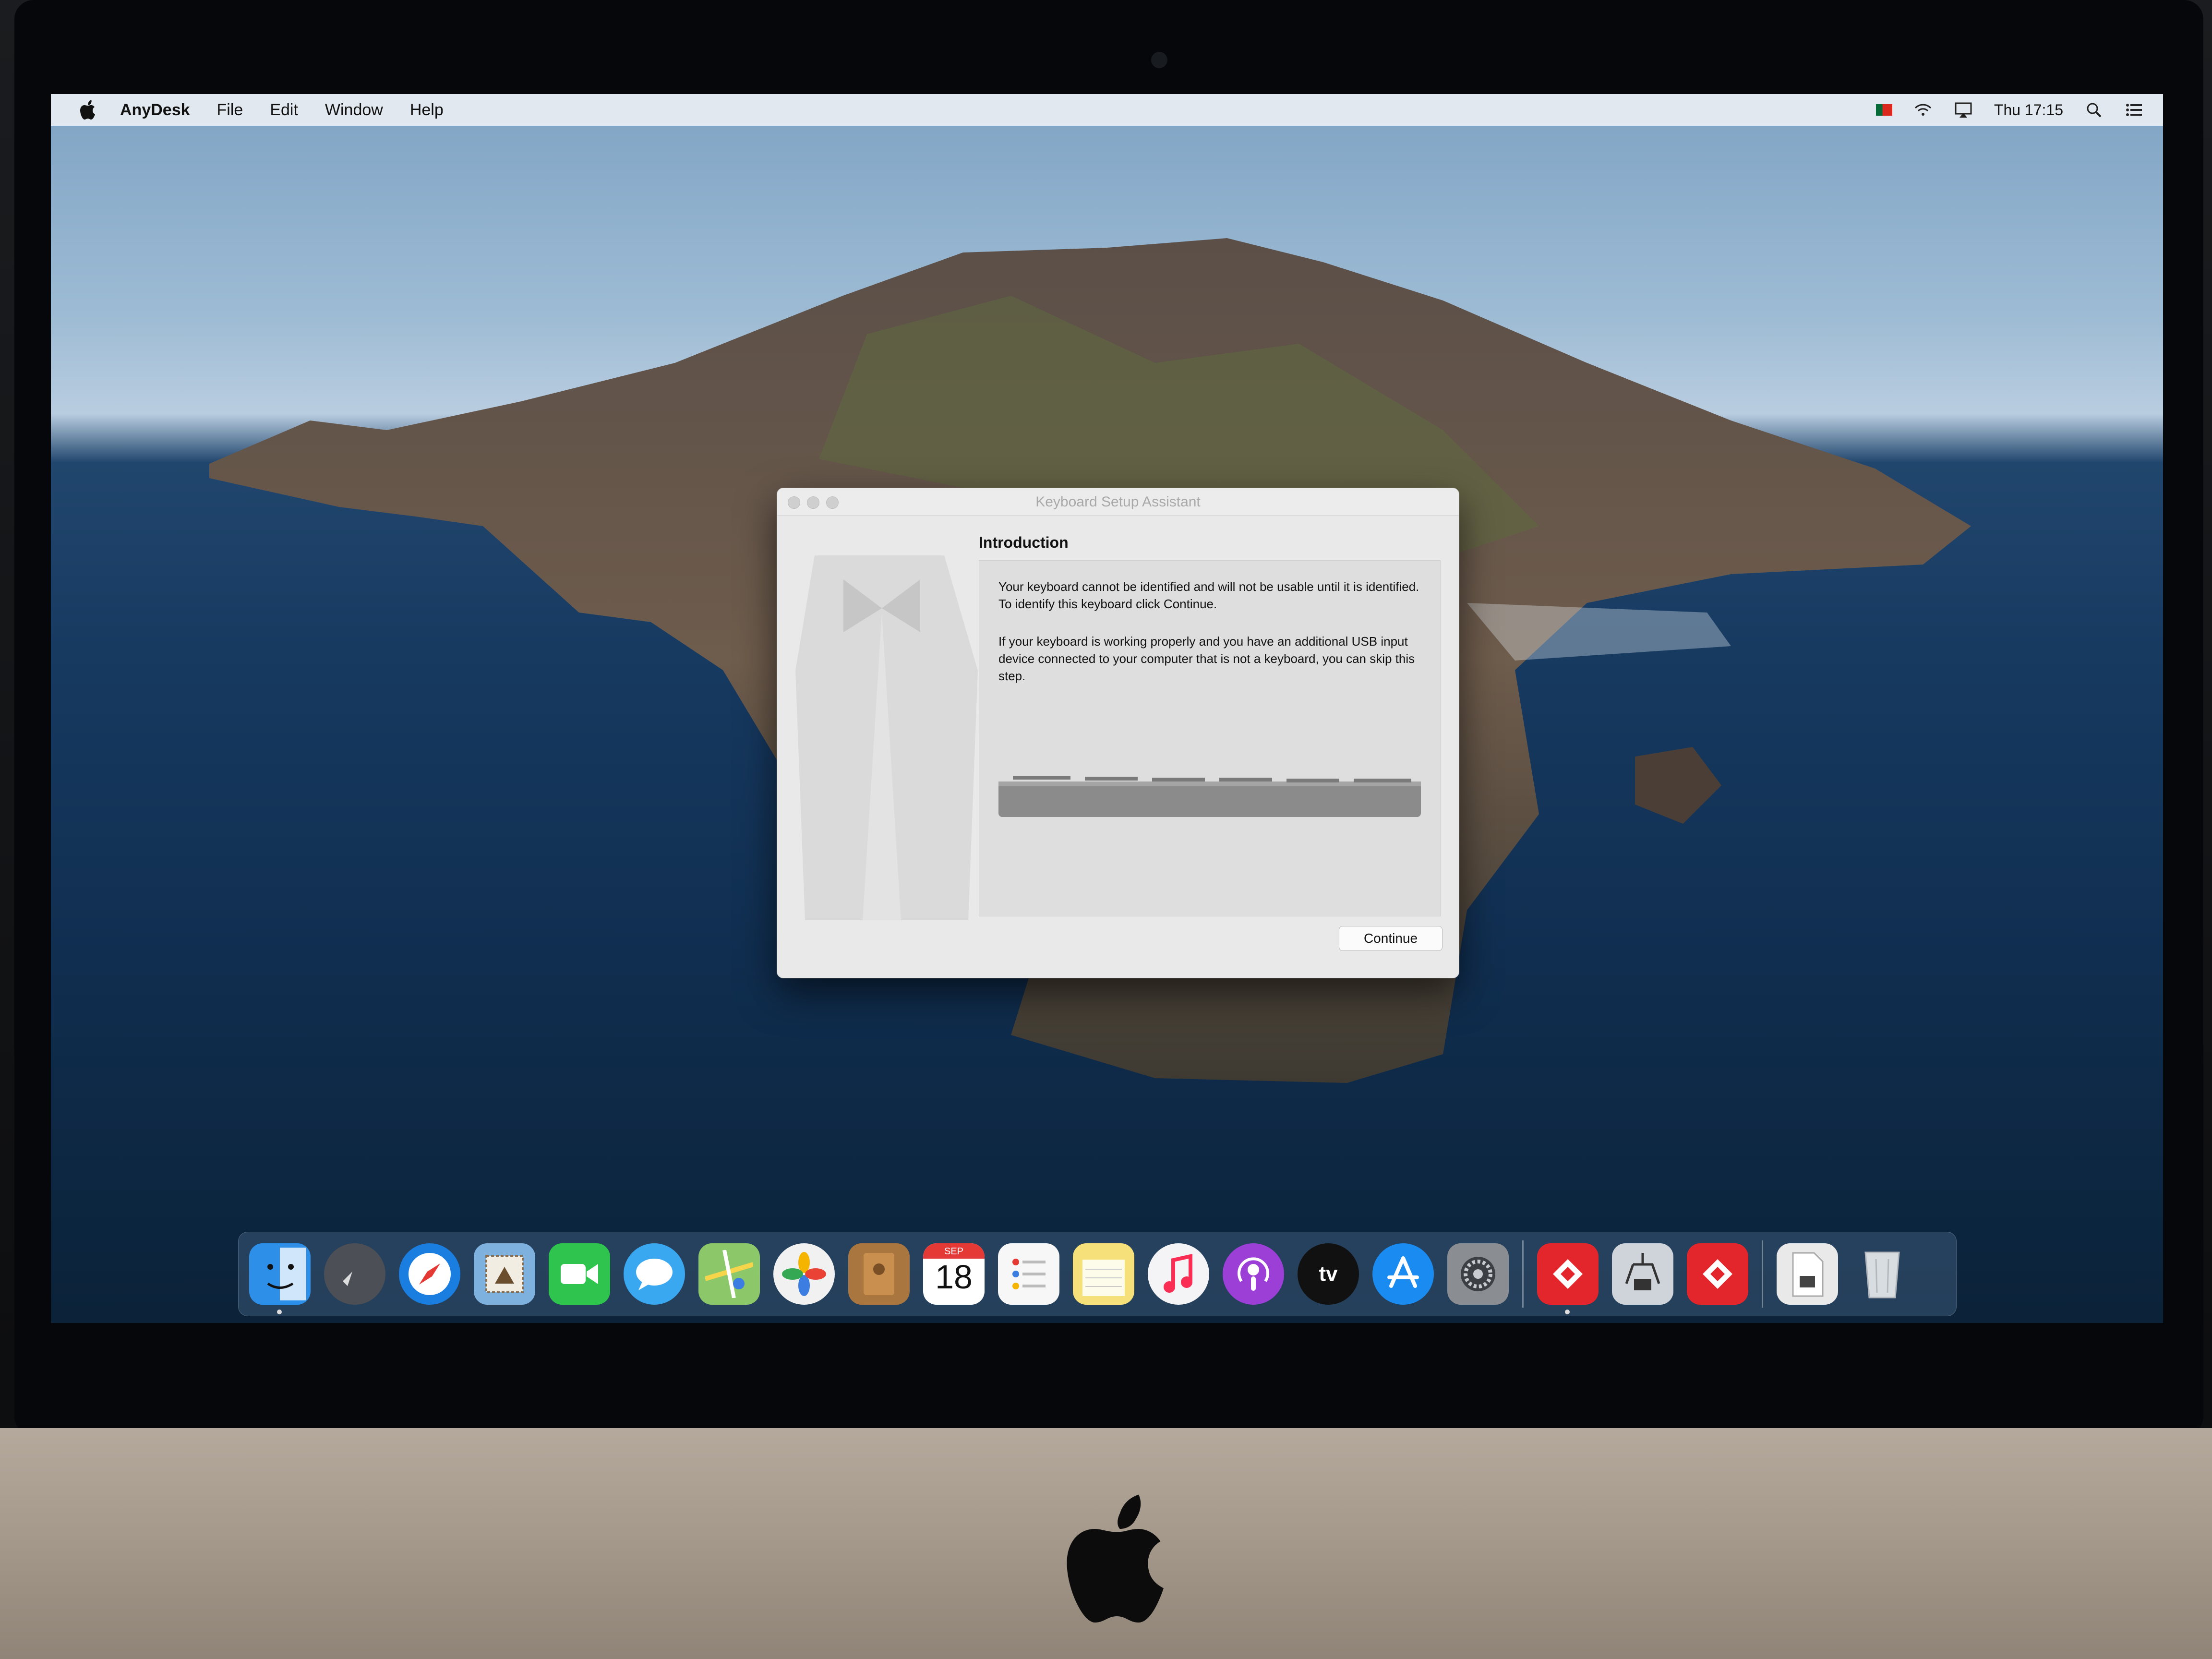 Image resolution: width=2212 pixels, height=1659 pixels. What do you see at coordinates (954, 1277) in the screenshot?
I see `calendar-day: 18` at bounding box center [954, 1277].